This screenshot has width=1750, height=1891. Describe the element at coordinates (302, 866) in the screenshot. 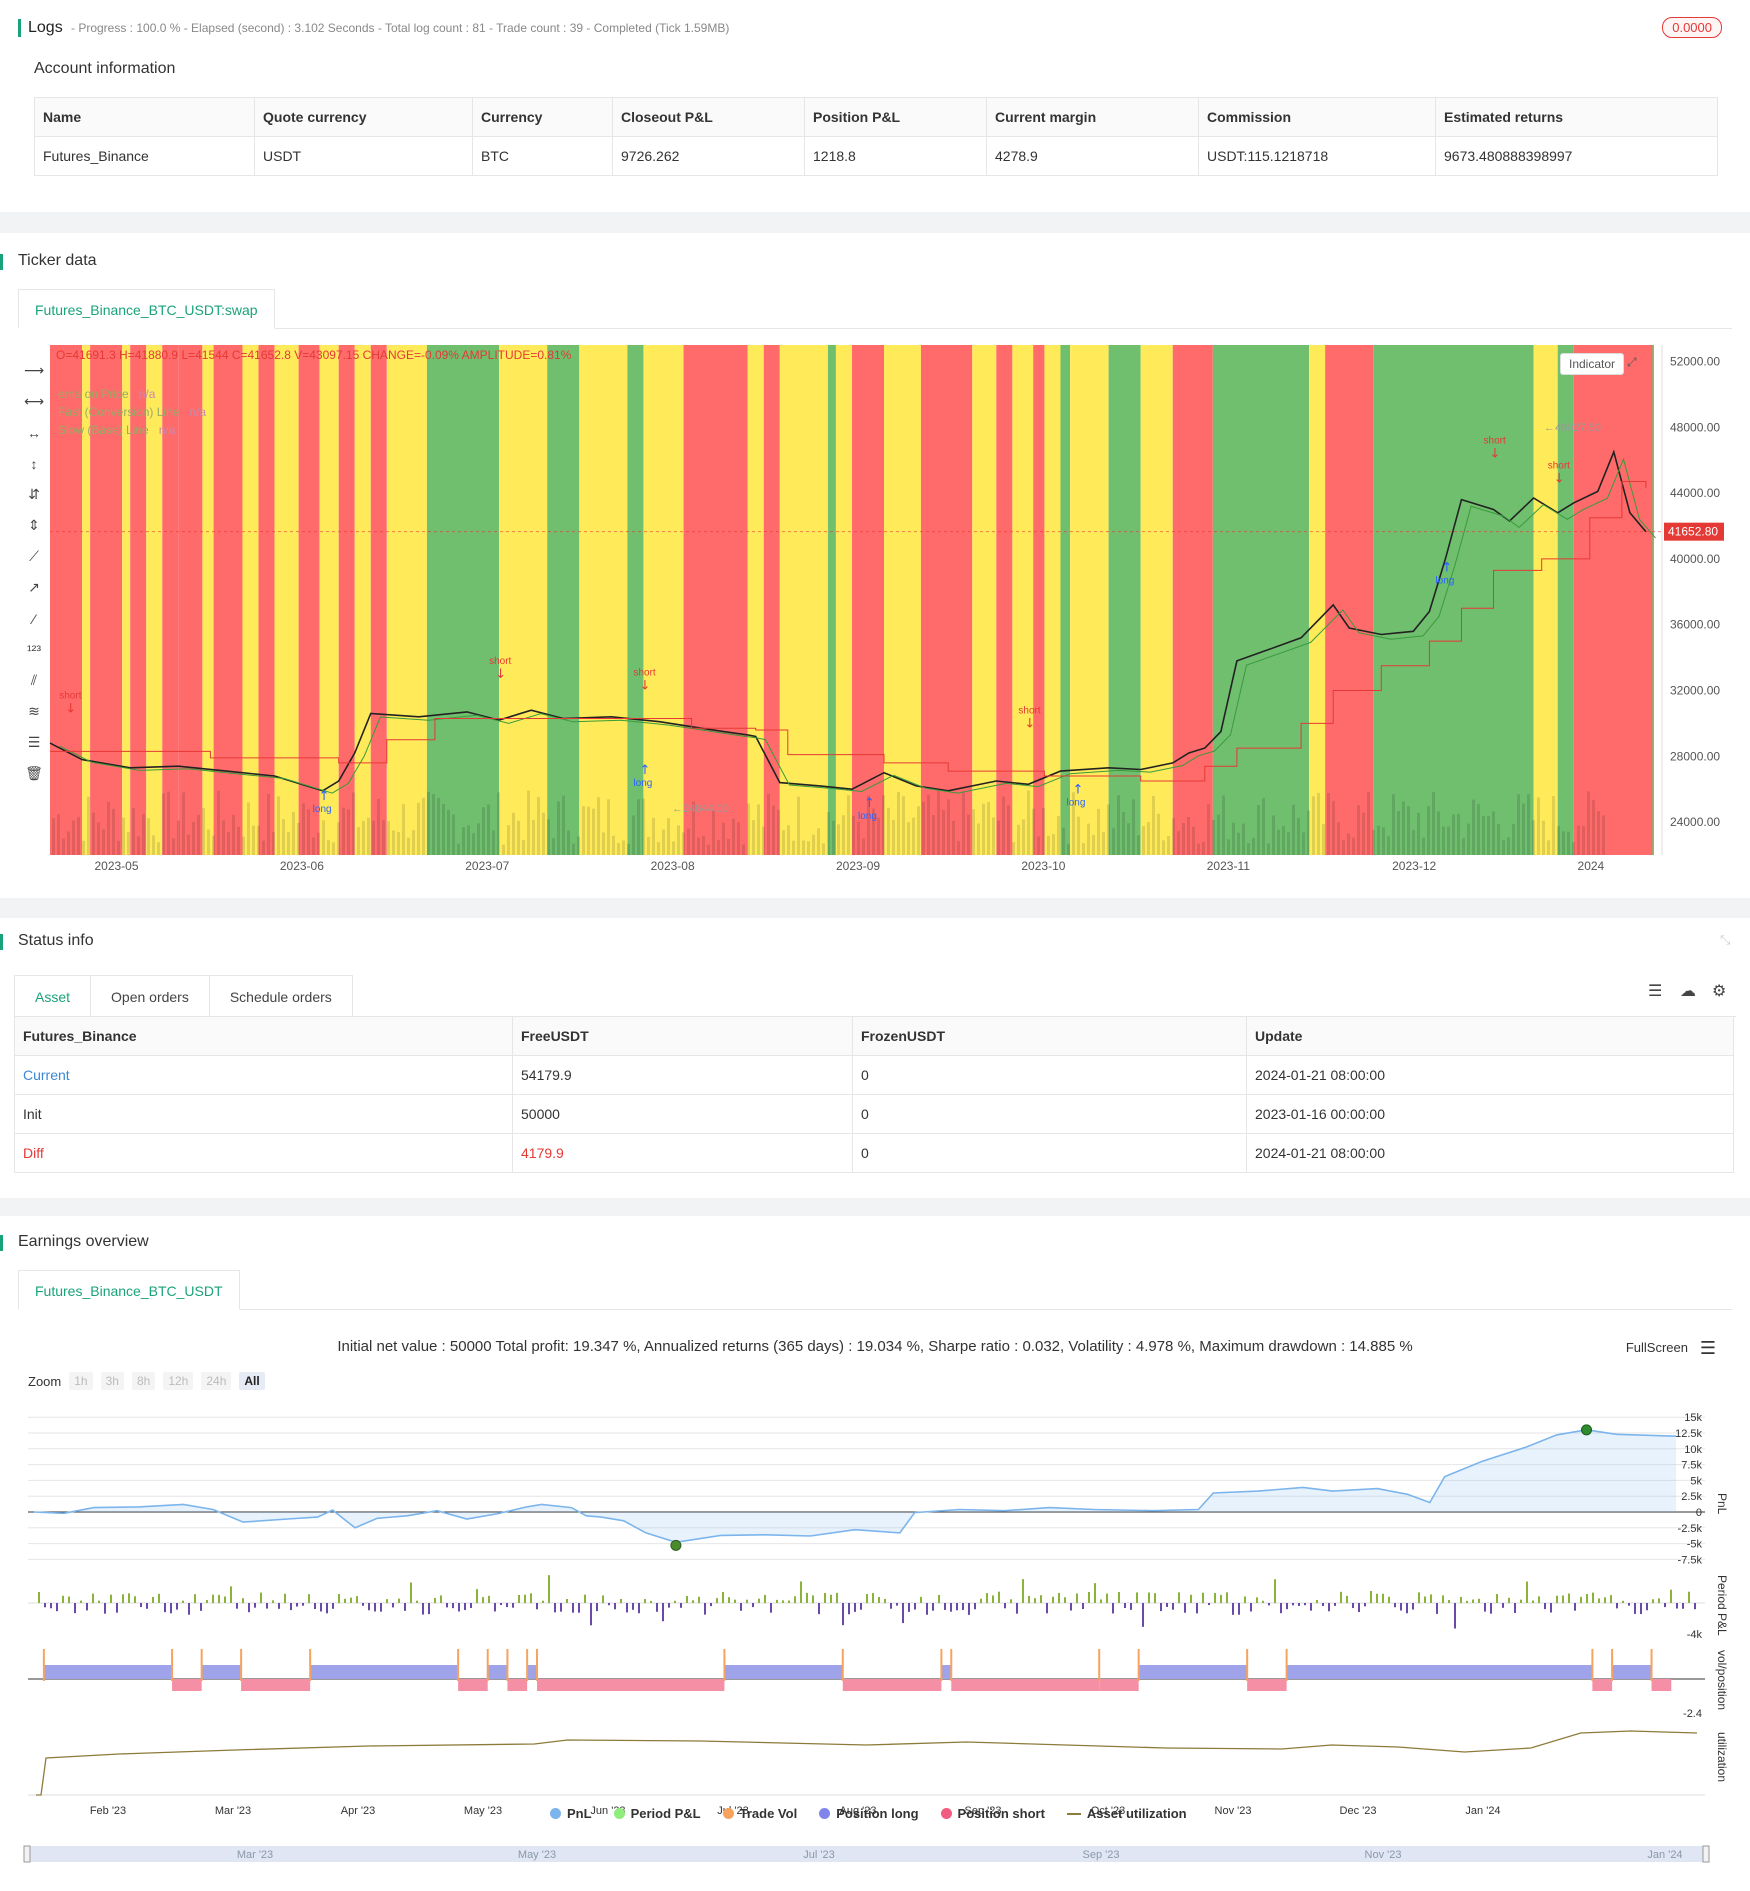

I see `x-tick-label: 2023-06` at that location.